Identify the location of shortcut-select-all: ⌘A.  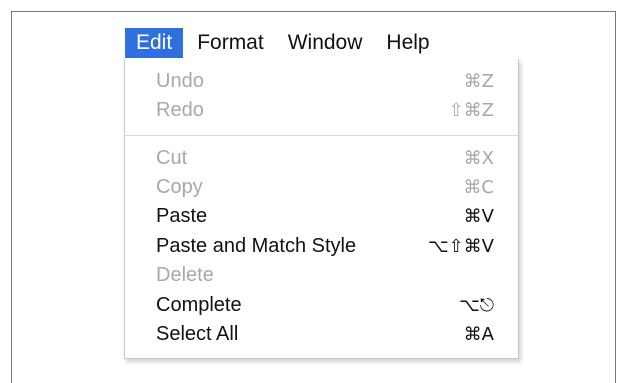
(478, 334).